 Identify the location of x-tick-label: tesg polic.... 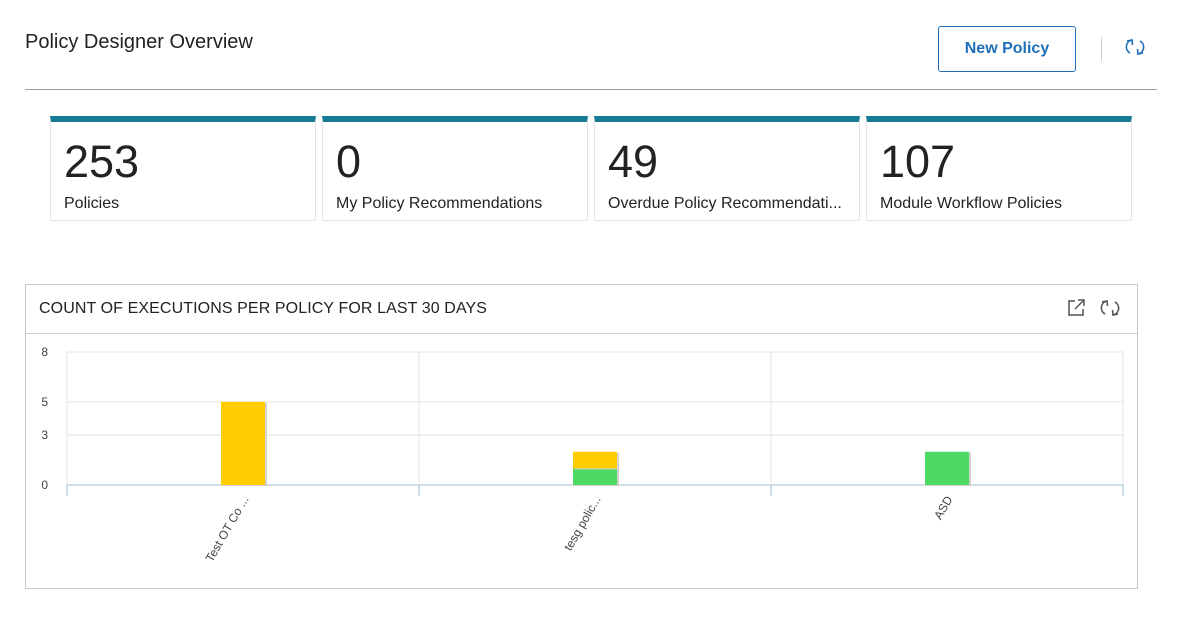
(582, 524).